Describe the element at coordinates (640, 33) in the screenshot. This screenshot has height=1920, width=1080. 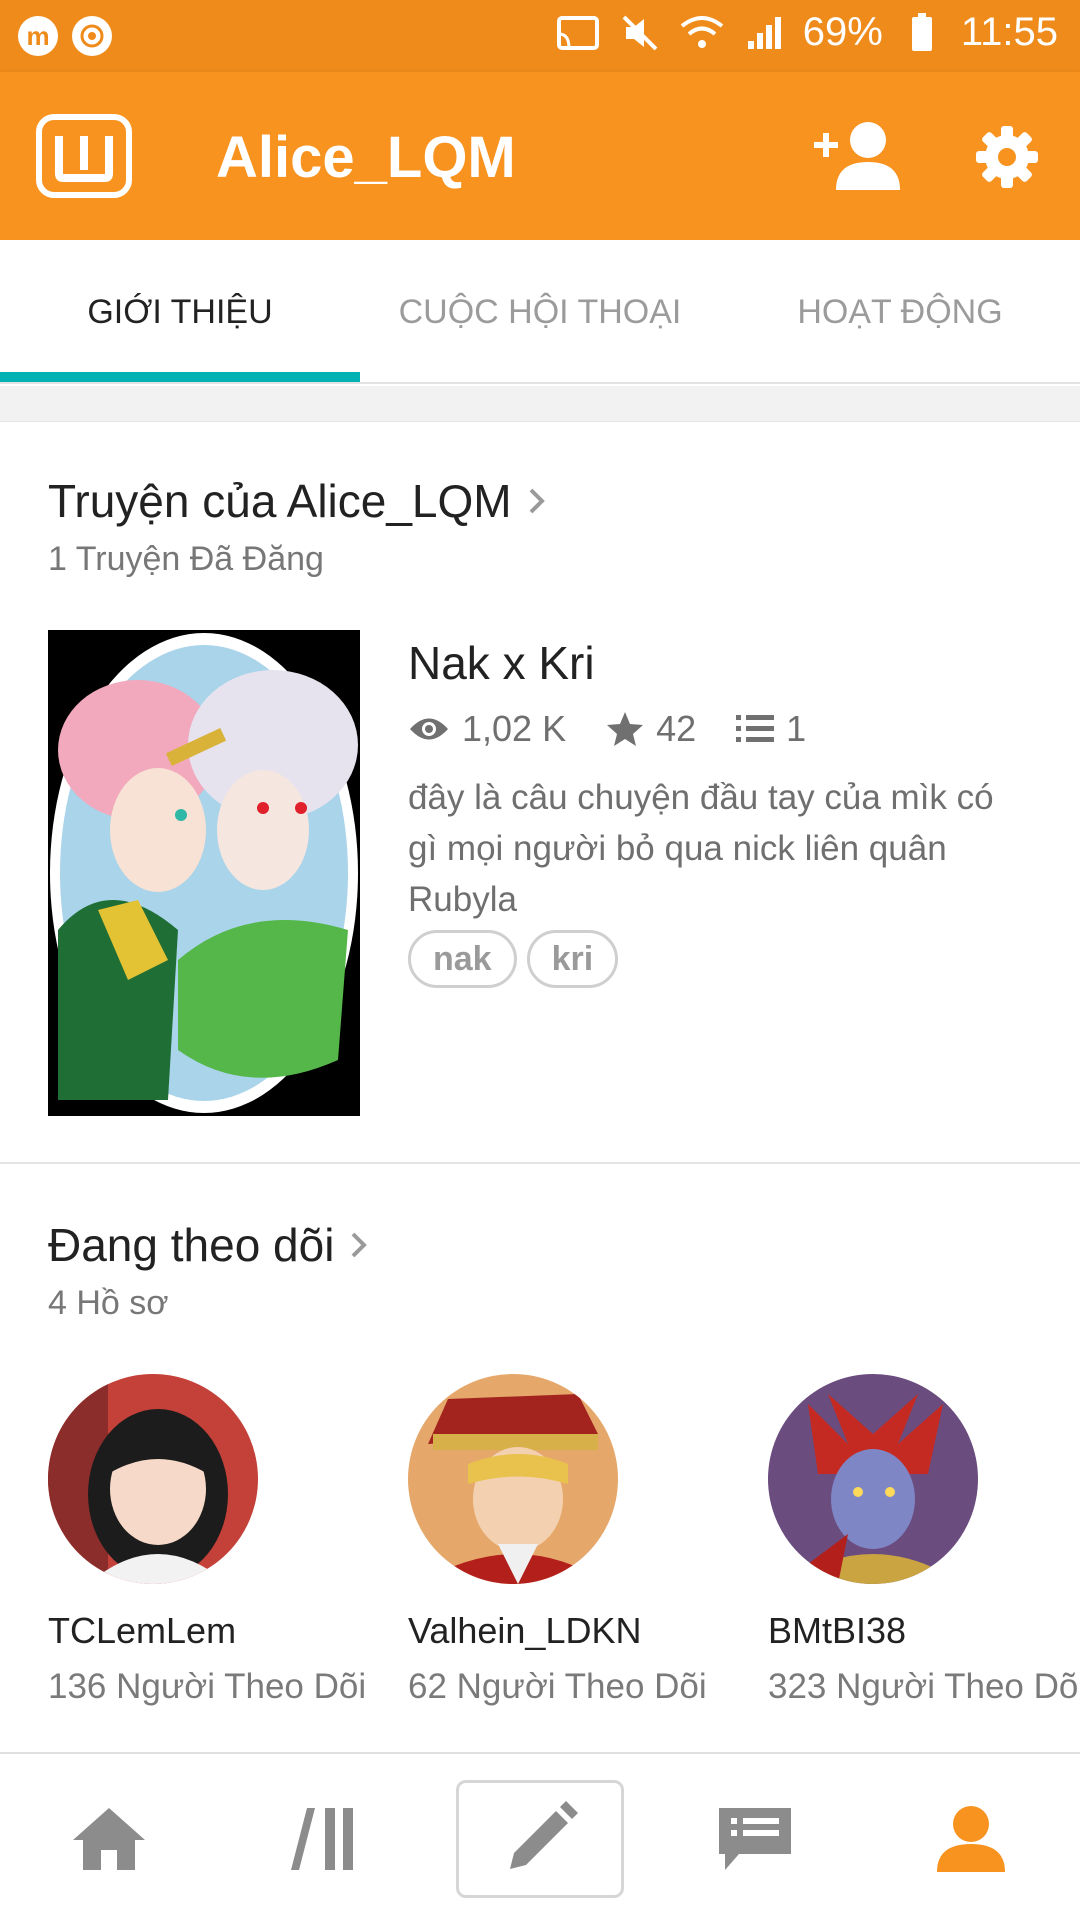
I see `mute-icon` at that location.